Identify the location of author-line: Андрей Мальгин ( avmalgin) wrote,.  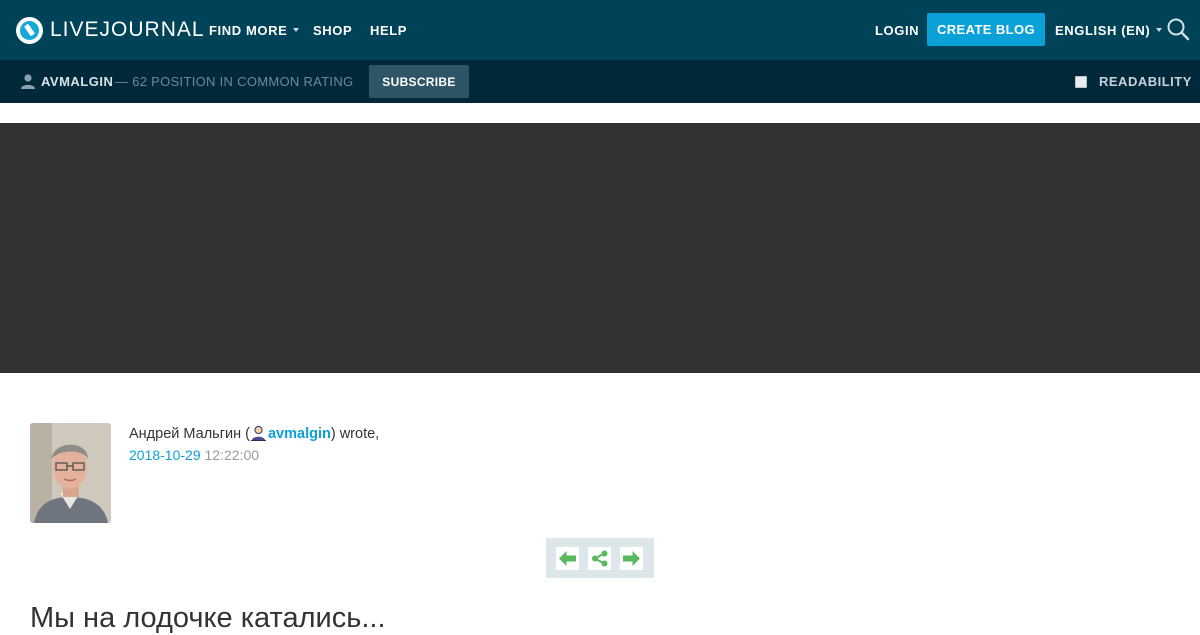
(254, 433).